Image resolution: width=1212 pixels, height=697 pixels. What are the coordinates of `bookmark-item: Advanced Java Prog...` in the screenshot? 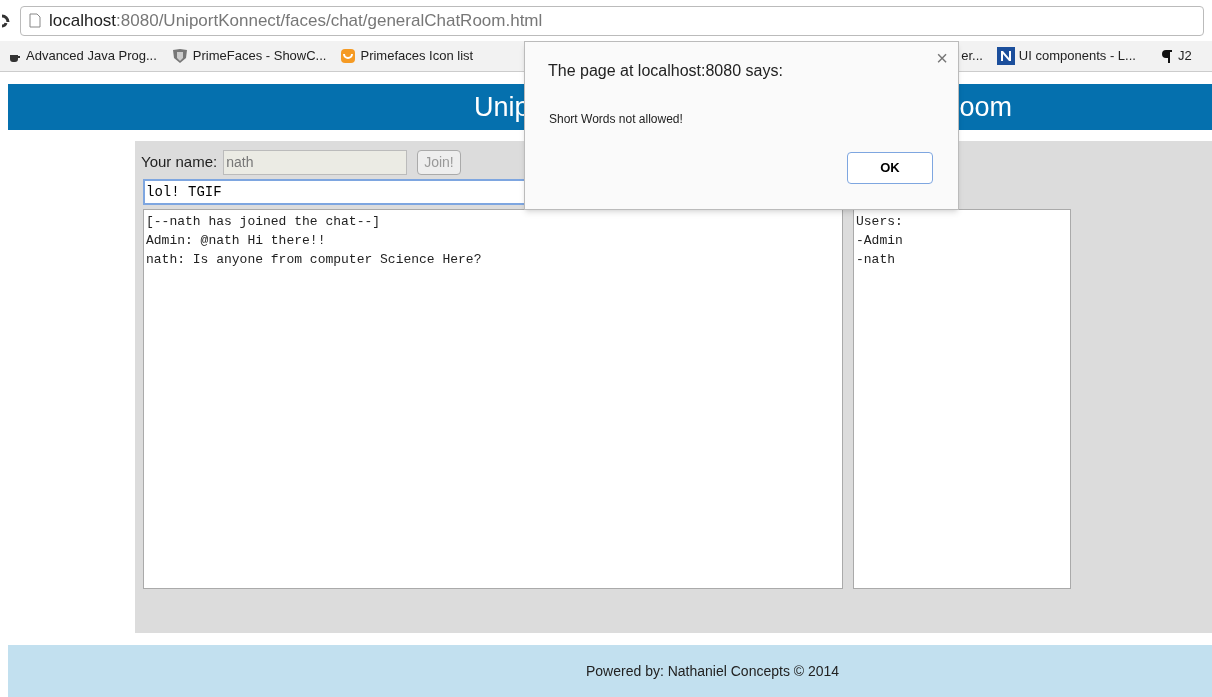 It's located at (82, 56).